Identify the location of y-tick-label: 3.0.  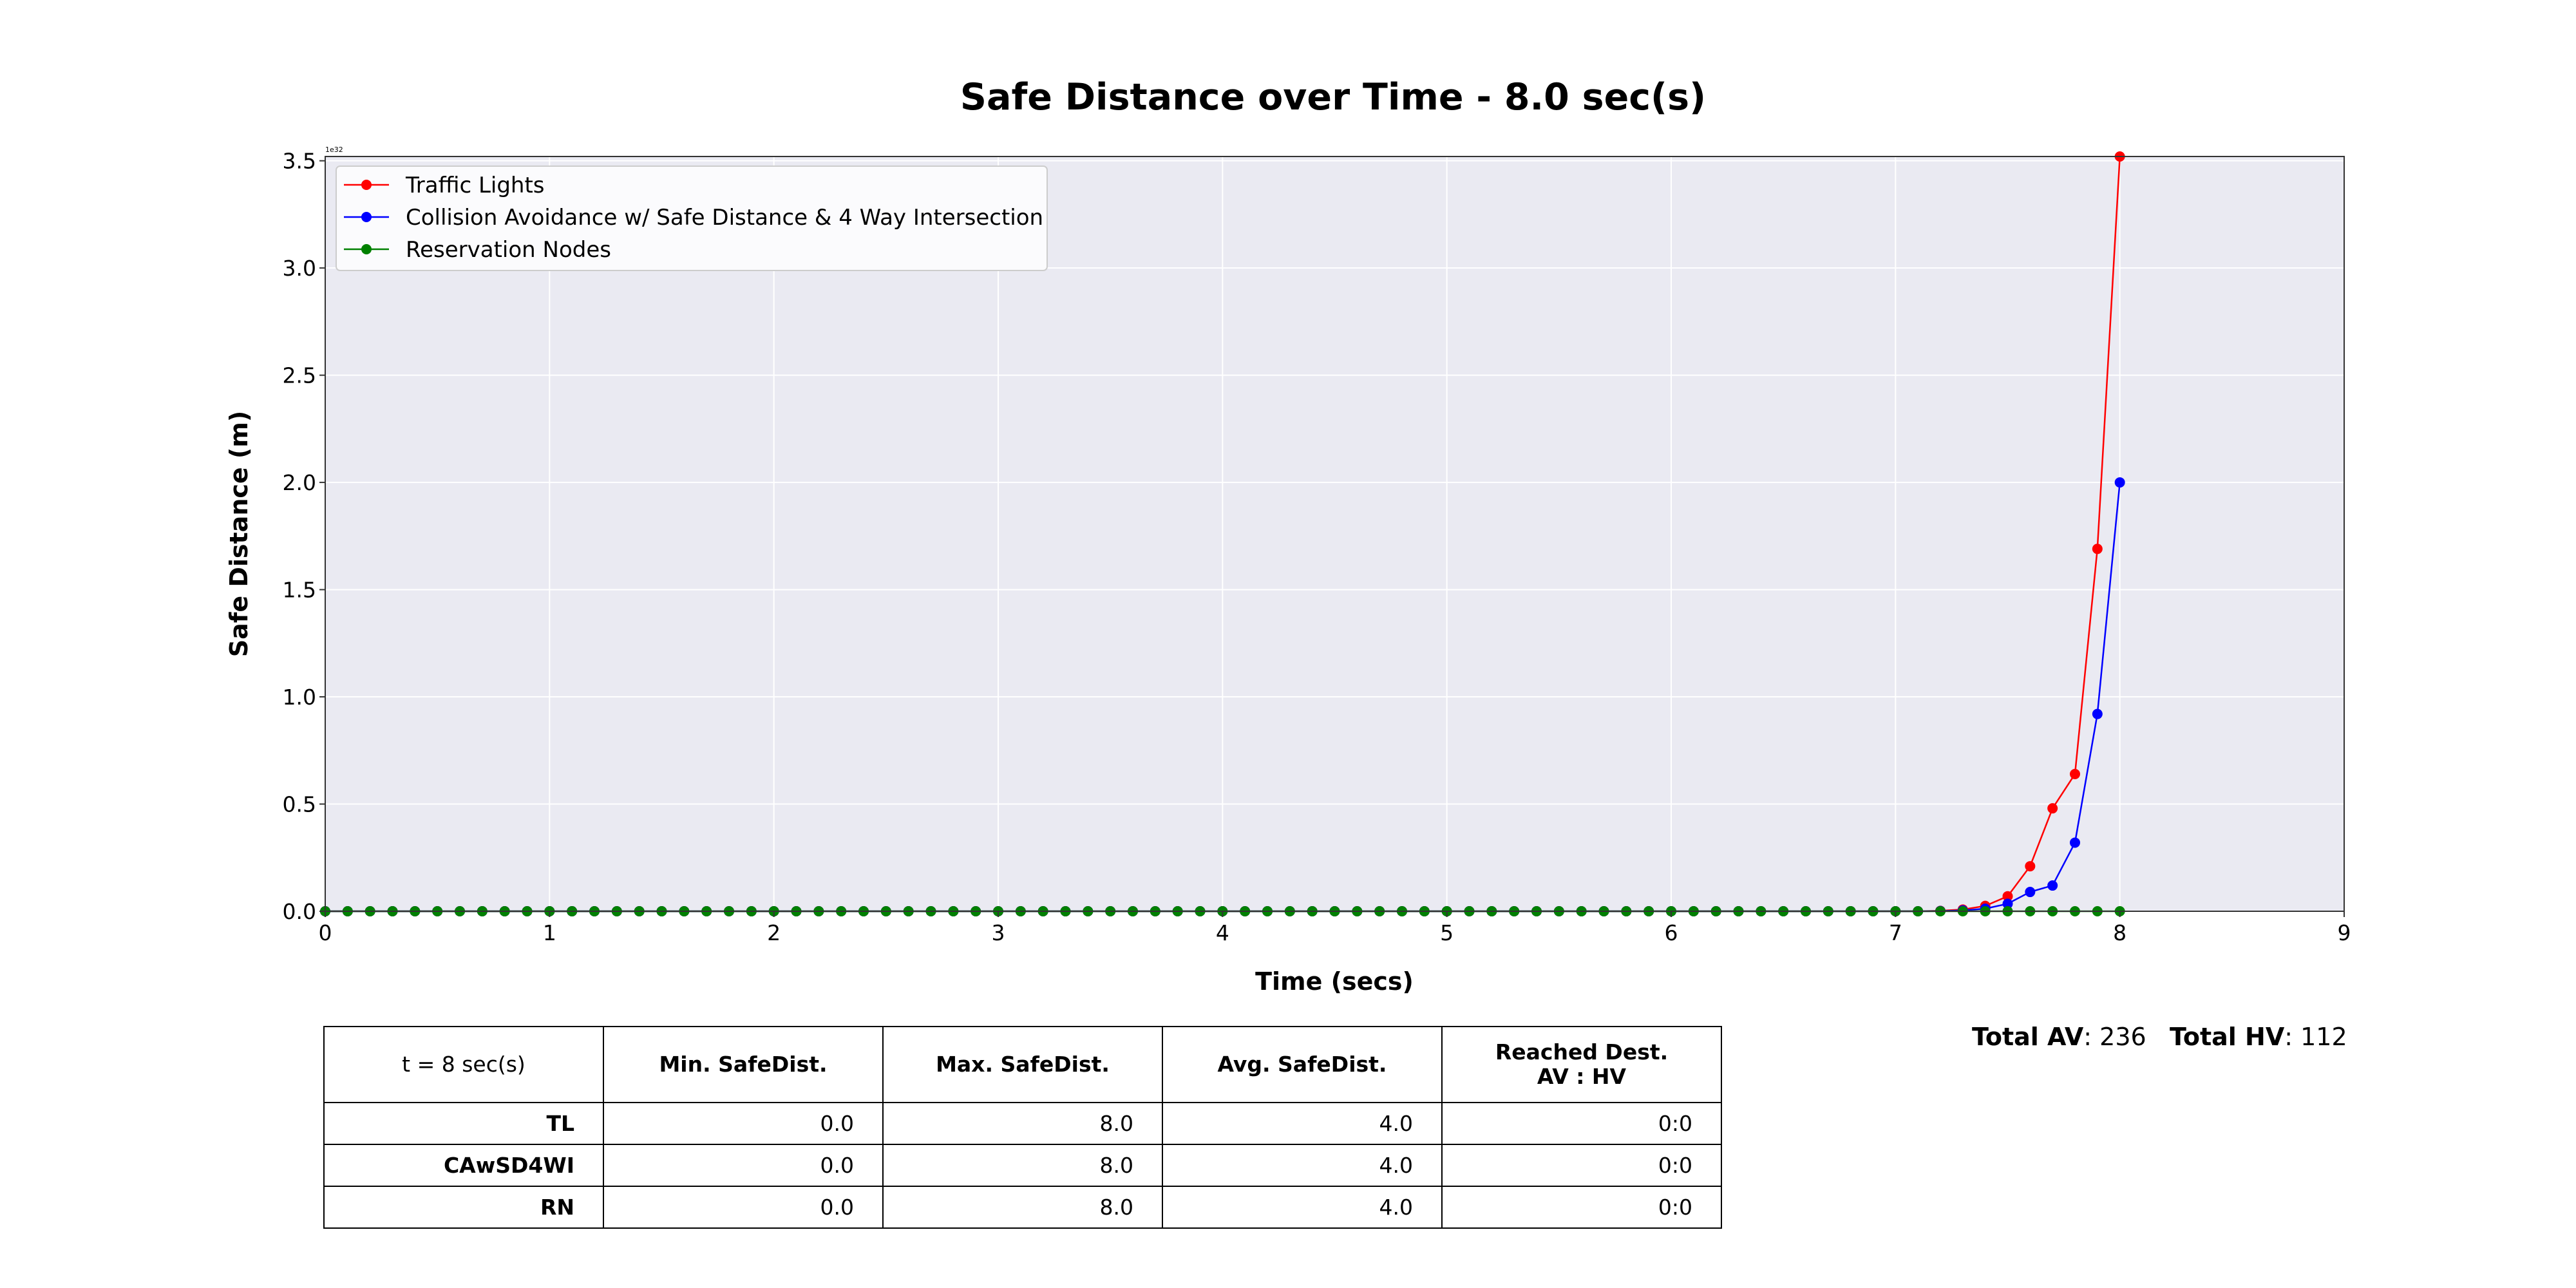
(299, 269).